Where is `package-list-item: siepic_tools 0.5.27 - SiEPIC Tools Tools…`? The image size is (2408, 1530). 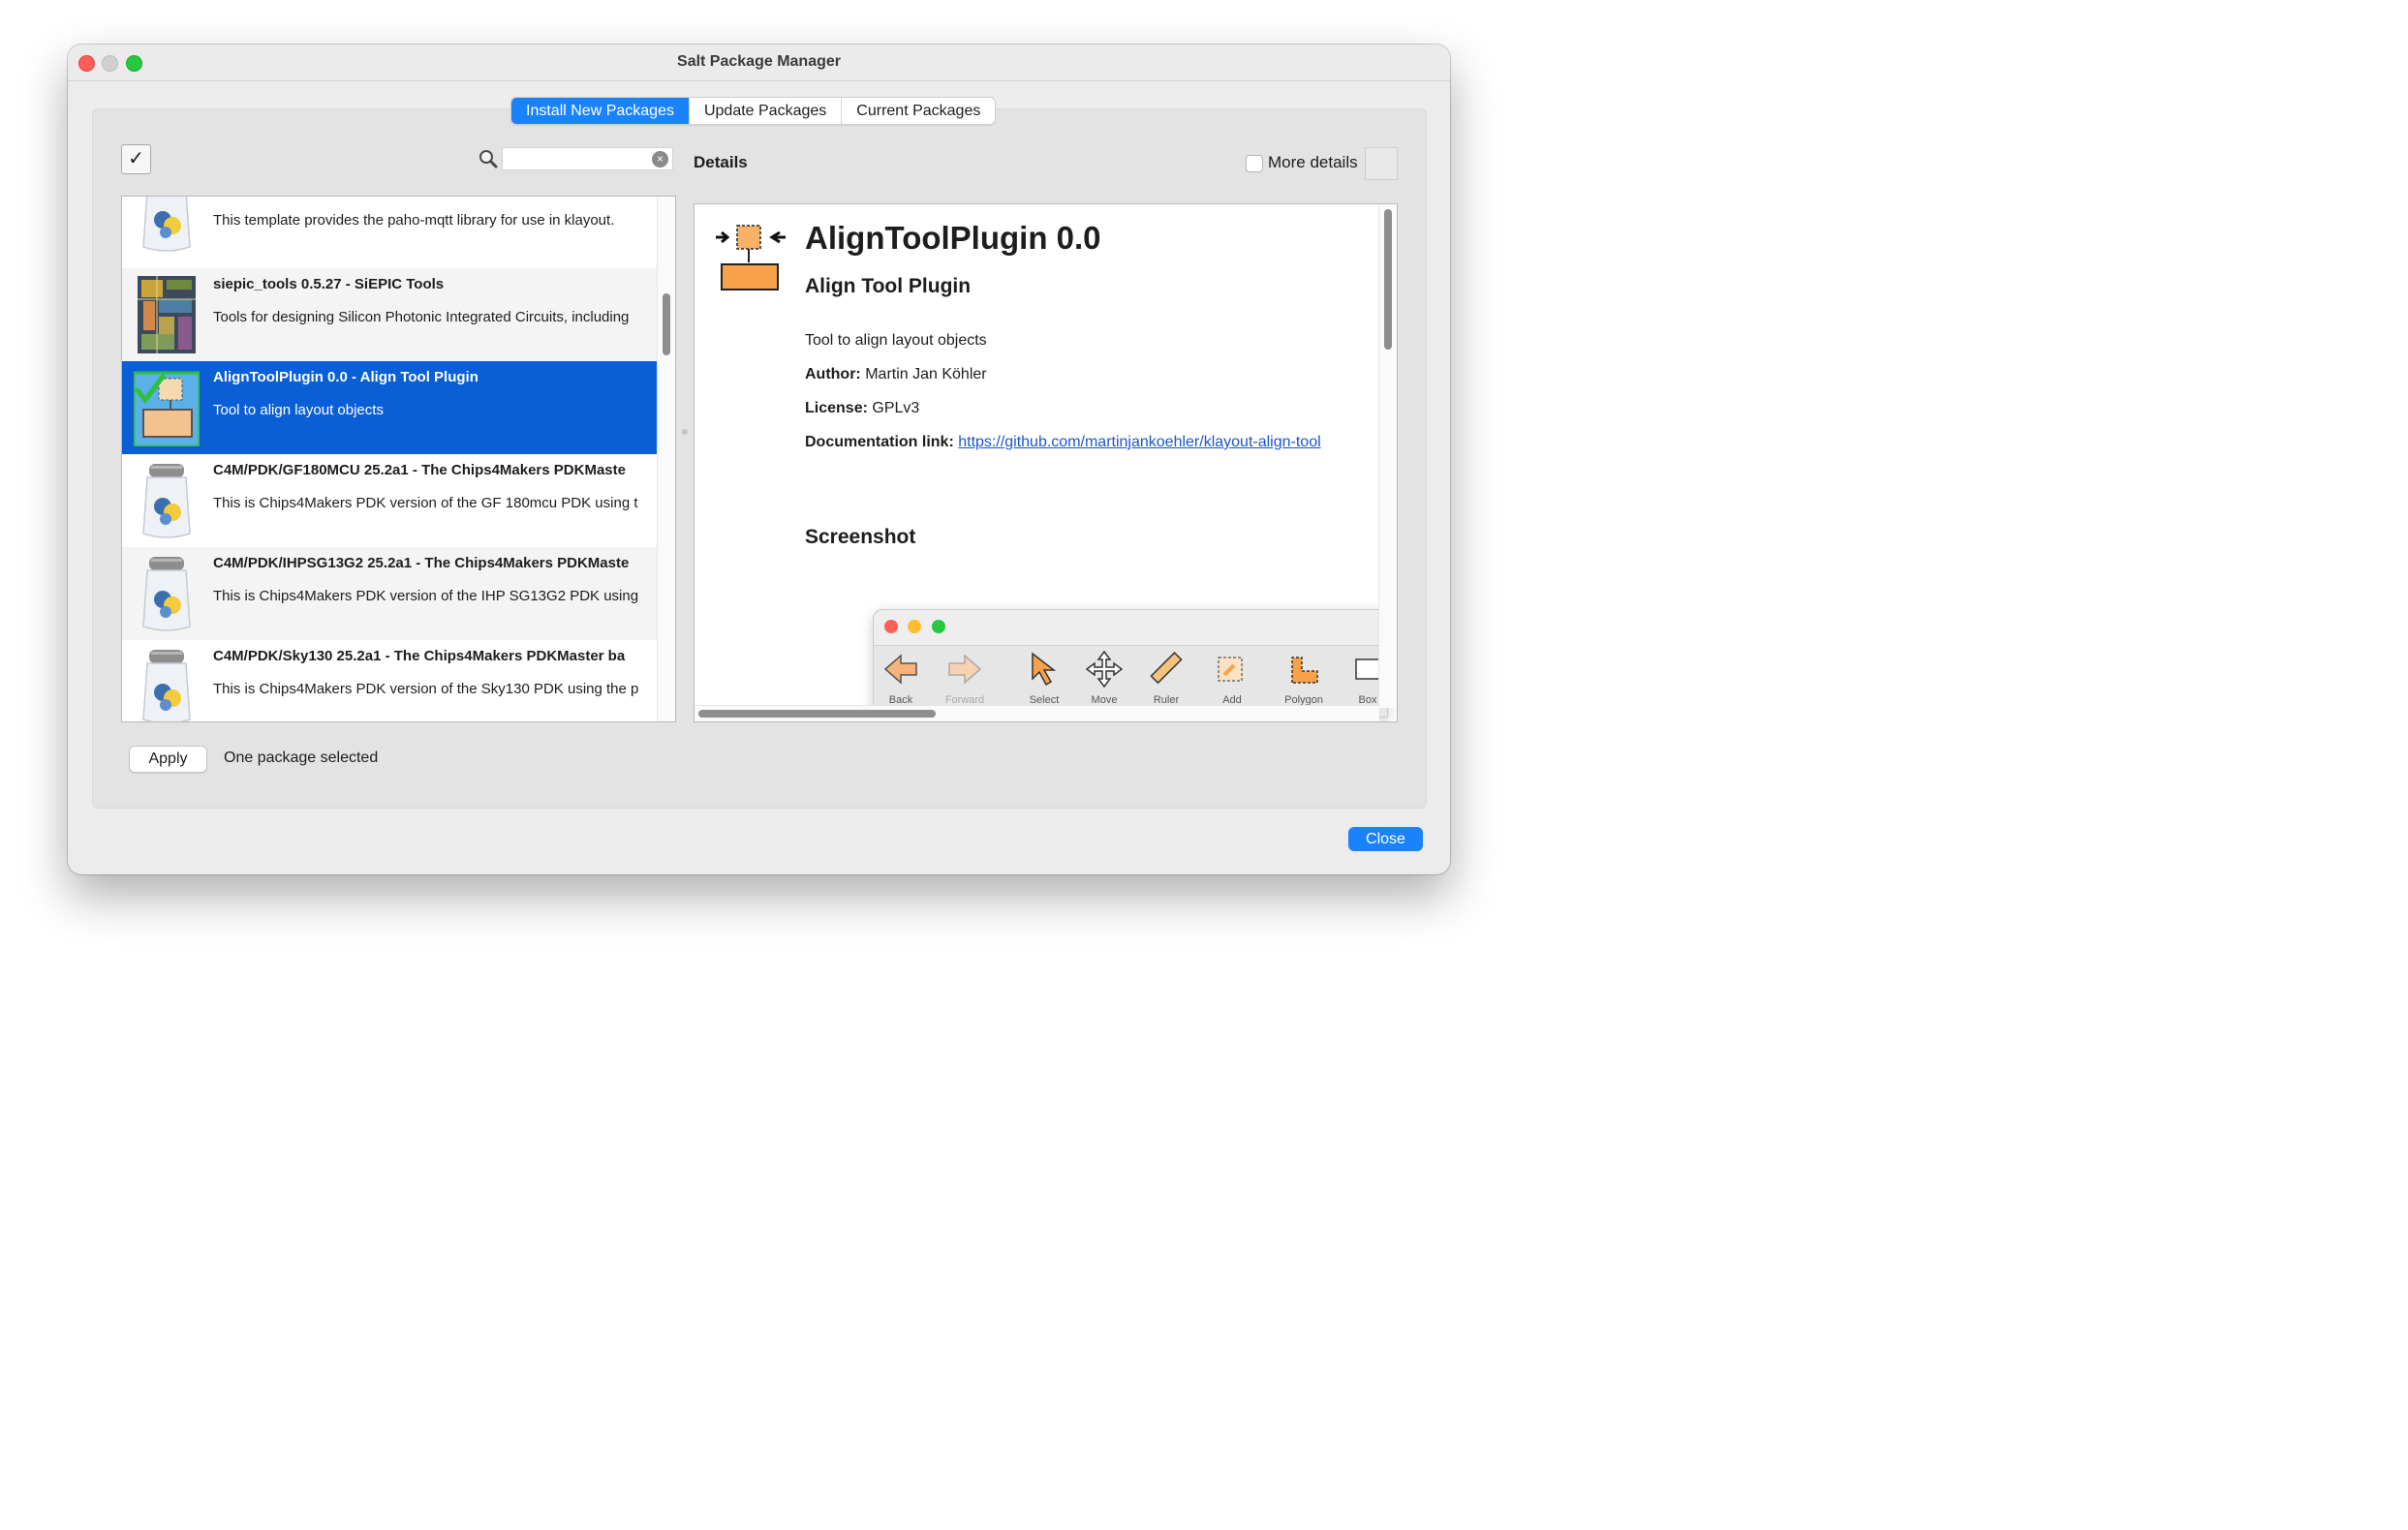 package-list-item: siepic_tools 0.5.27 - SiEPIC Tools Tools… is located at coordinates (389, 315).